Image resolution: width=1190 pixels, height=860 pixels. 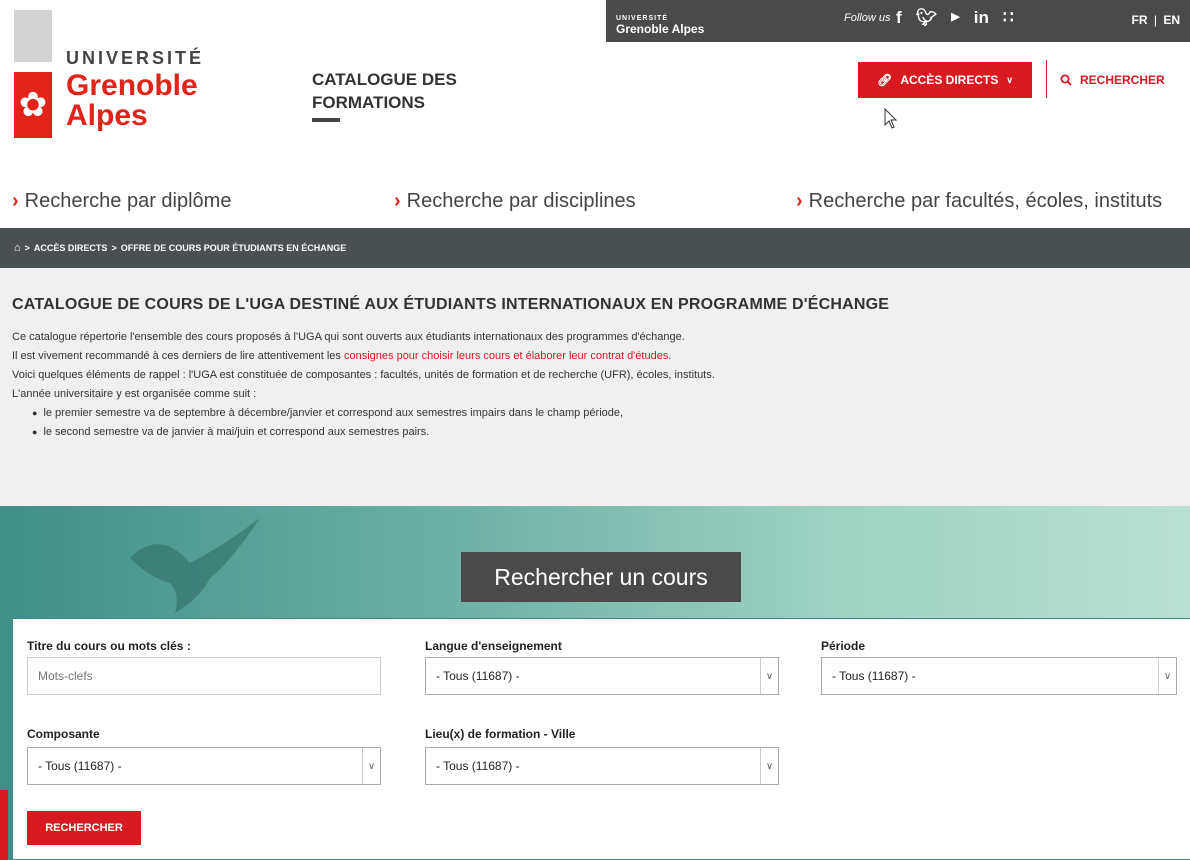 I want to click on catalogue-title-line2: FORMATIONS, so click(x=369, y=102).